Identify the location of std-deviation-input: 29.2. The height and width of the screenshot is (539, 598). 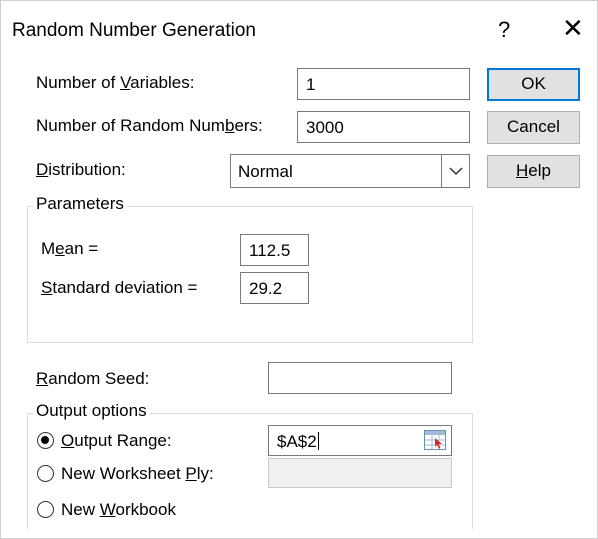
(274, 288).